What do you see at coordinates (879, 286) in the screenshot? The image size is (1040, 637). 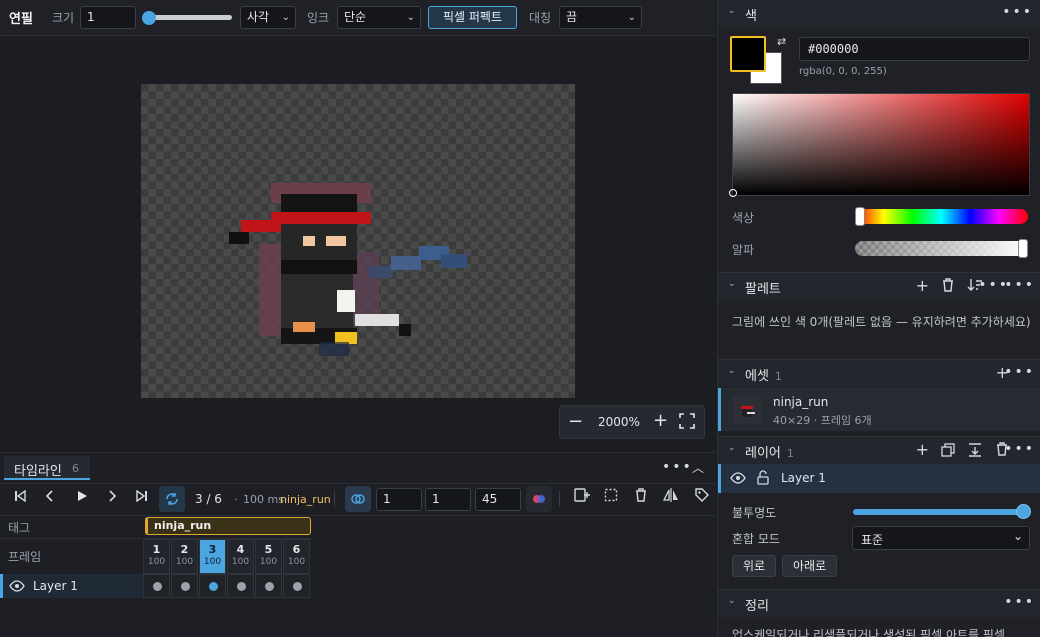 I see `palette-section-header: ⌄ 팔레트 + ••• •••` at bounding box center [879, 286].